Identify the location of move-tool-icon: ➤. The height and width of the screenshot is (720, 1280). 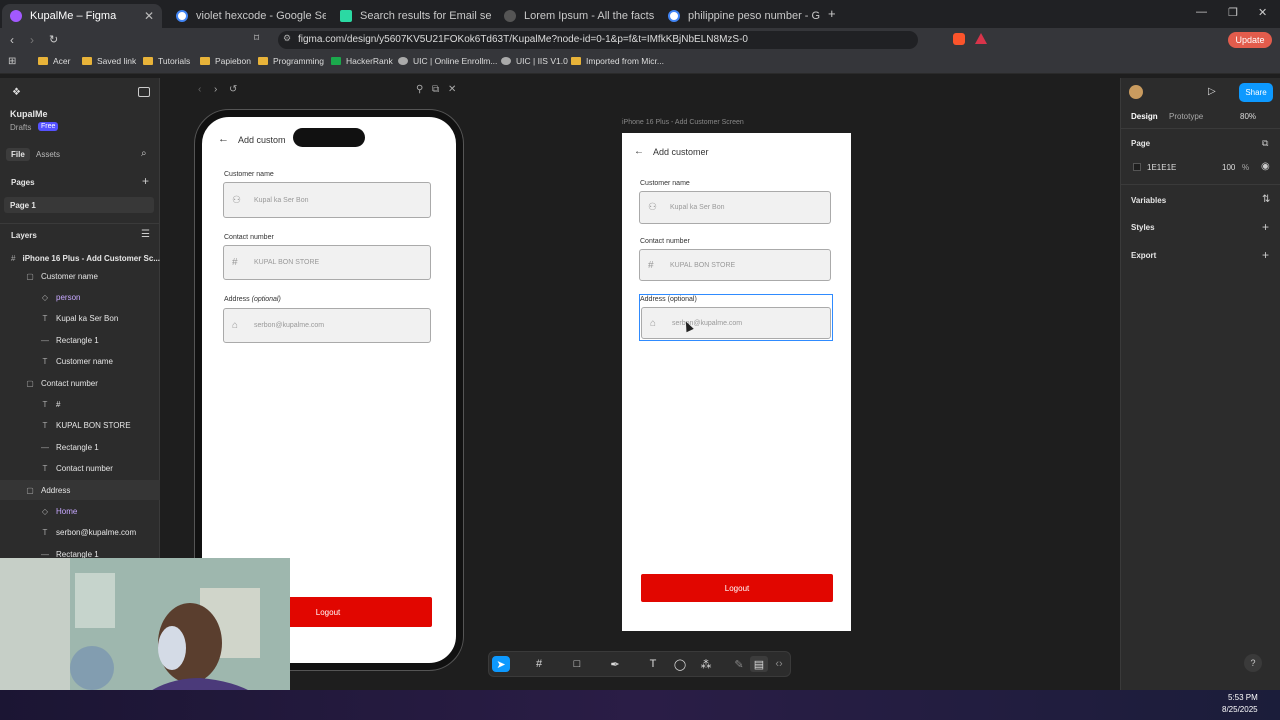
(501, 664).